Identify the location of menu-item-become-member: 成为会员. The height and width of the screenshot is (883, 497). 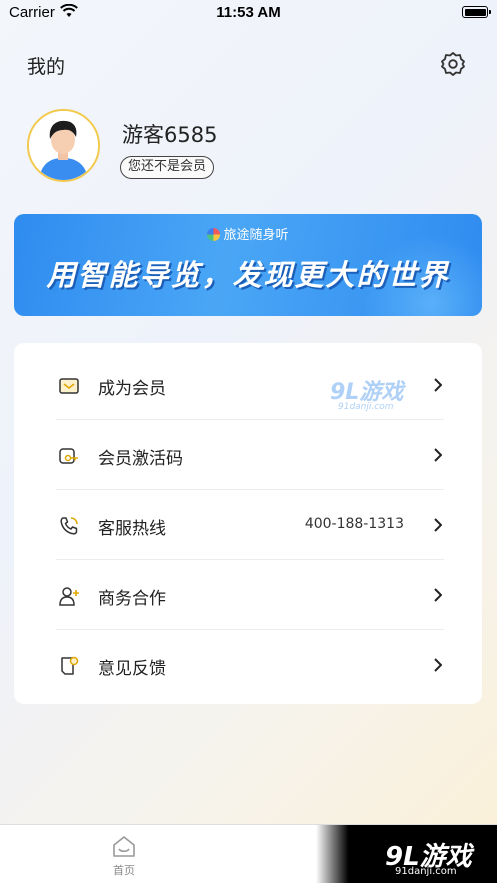
(248, 385).